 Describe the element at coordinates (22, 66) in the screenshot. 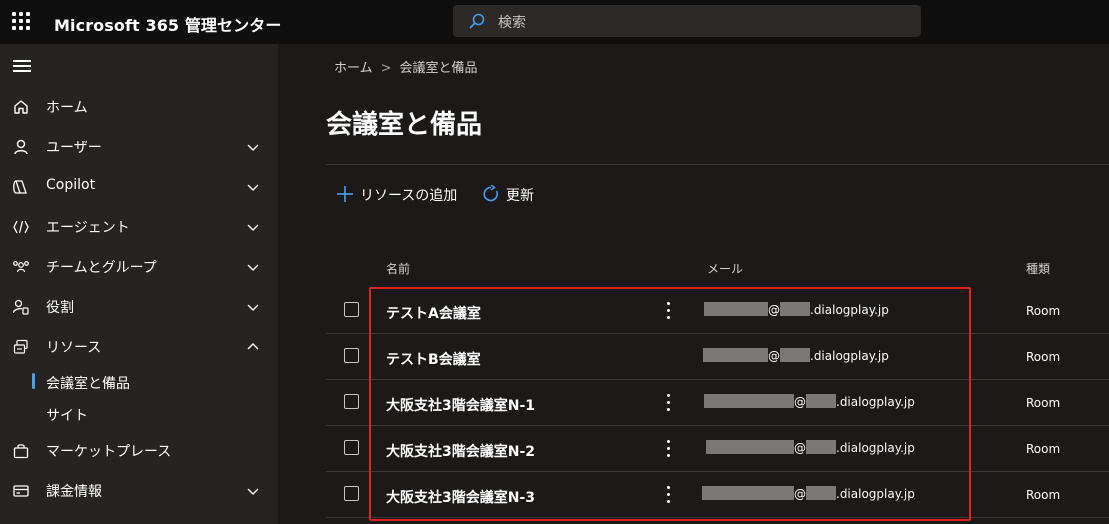

I see `hamburger-menu-icon` at that location.